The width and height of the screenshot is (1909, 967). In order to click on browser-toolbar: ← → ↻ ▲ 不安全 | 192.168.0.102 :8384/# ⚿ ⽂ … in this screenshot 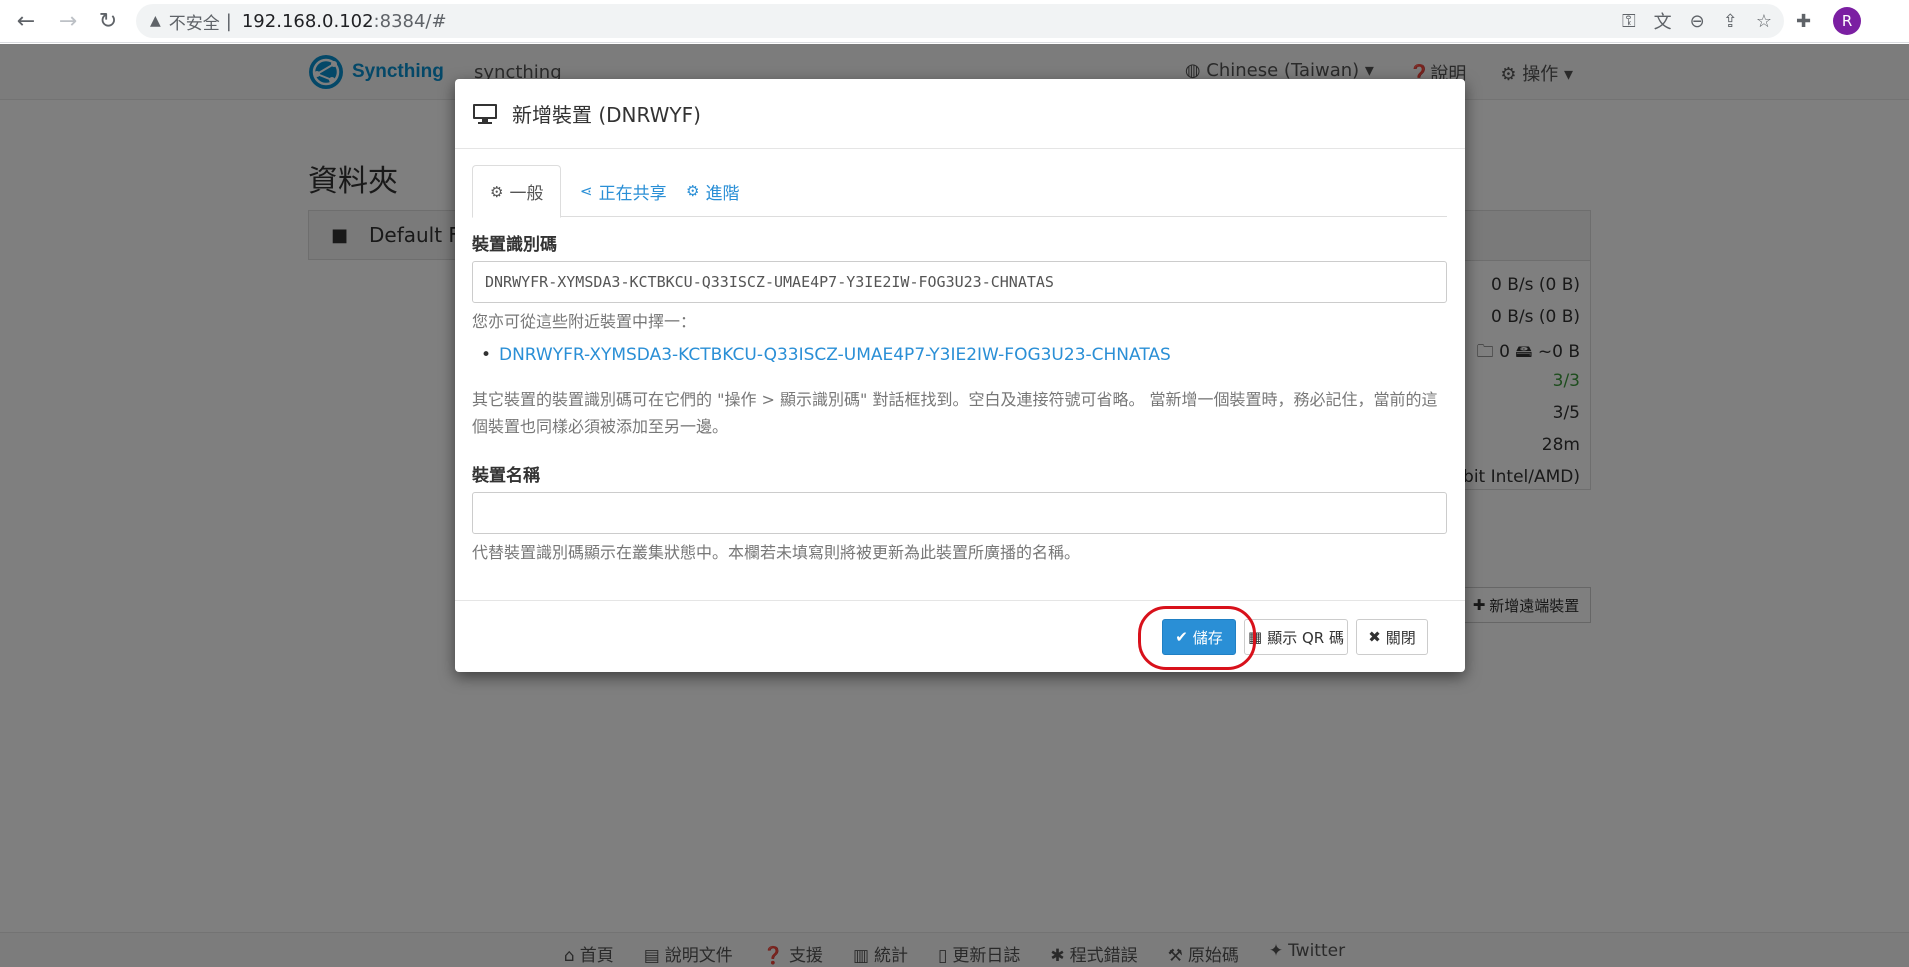, I will do `click(954, 21)`.